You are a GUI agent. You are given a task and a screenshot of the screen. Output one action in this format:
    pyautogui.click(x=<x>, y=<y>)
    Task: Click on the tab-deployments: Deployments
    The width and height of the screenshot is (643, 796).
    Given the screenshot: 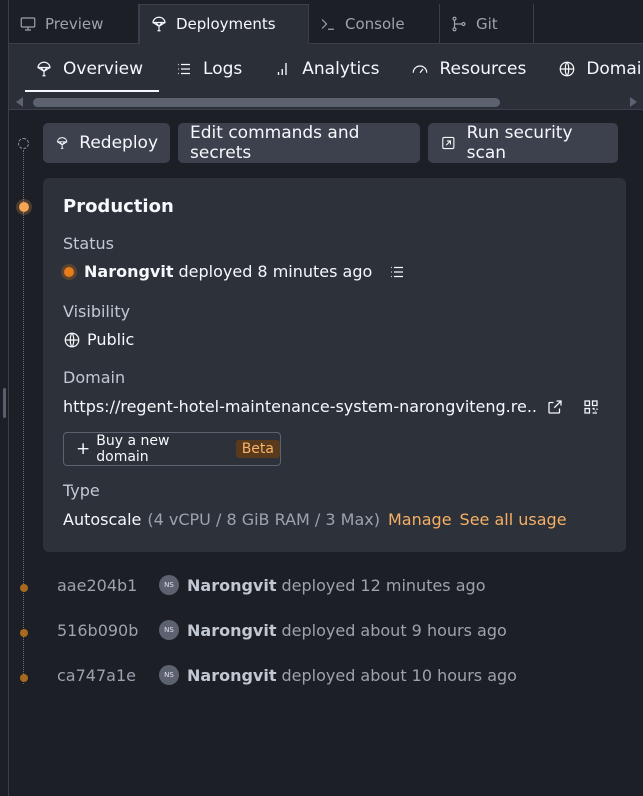 What is the action you would take?
    pyautogui.click(x=224, y=24)
    